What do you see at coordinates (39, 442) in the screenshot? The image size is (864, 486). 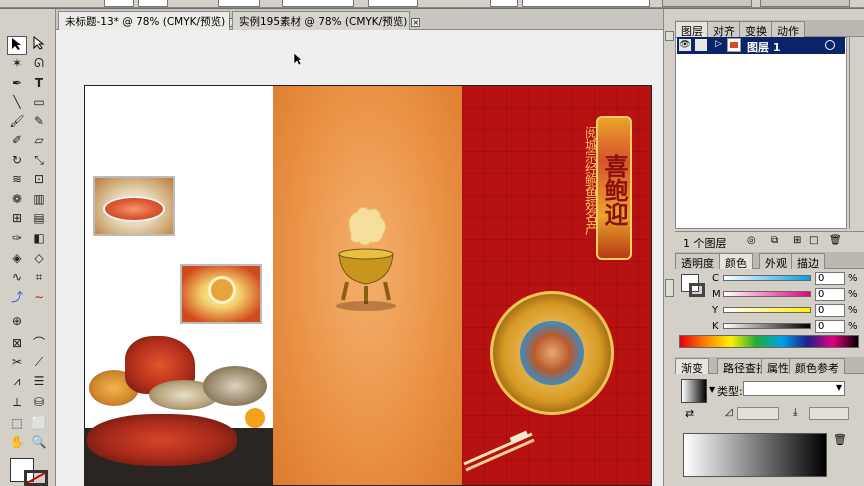 I see `zoom-icon: 🔍` at bounding box center [39, 442].